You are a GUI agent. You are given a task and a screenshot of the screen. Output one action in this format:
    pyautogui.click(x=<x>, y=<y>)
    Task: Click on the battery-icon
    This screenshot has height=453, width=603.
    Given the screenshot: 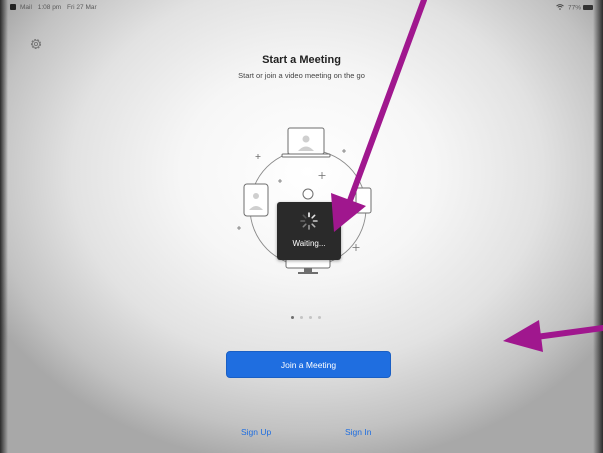 What is the action you would take?
    pyautogui.click(x=588, y=7)
    